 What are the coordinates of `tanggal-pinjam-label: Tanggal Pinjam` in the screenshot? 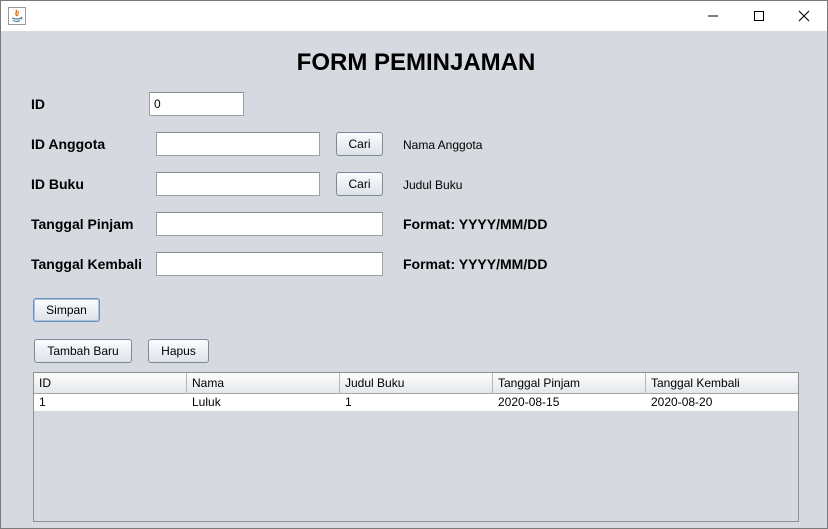 It's located at (82, 224).